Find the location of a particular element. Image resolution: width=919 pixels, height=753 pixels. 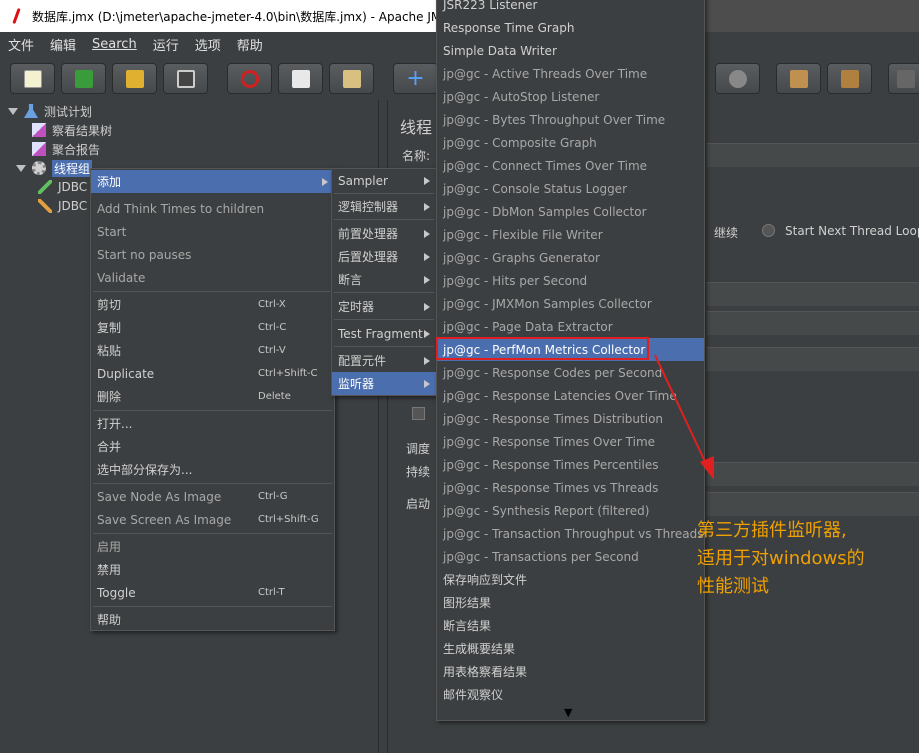

listener-item: 生成概要结果 is located at coordinates (570, 648).